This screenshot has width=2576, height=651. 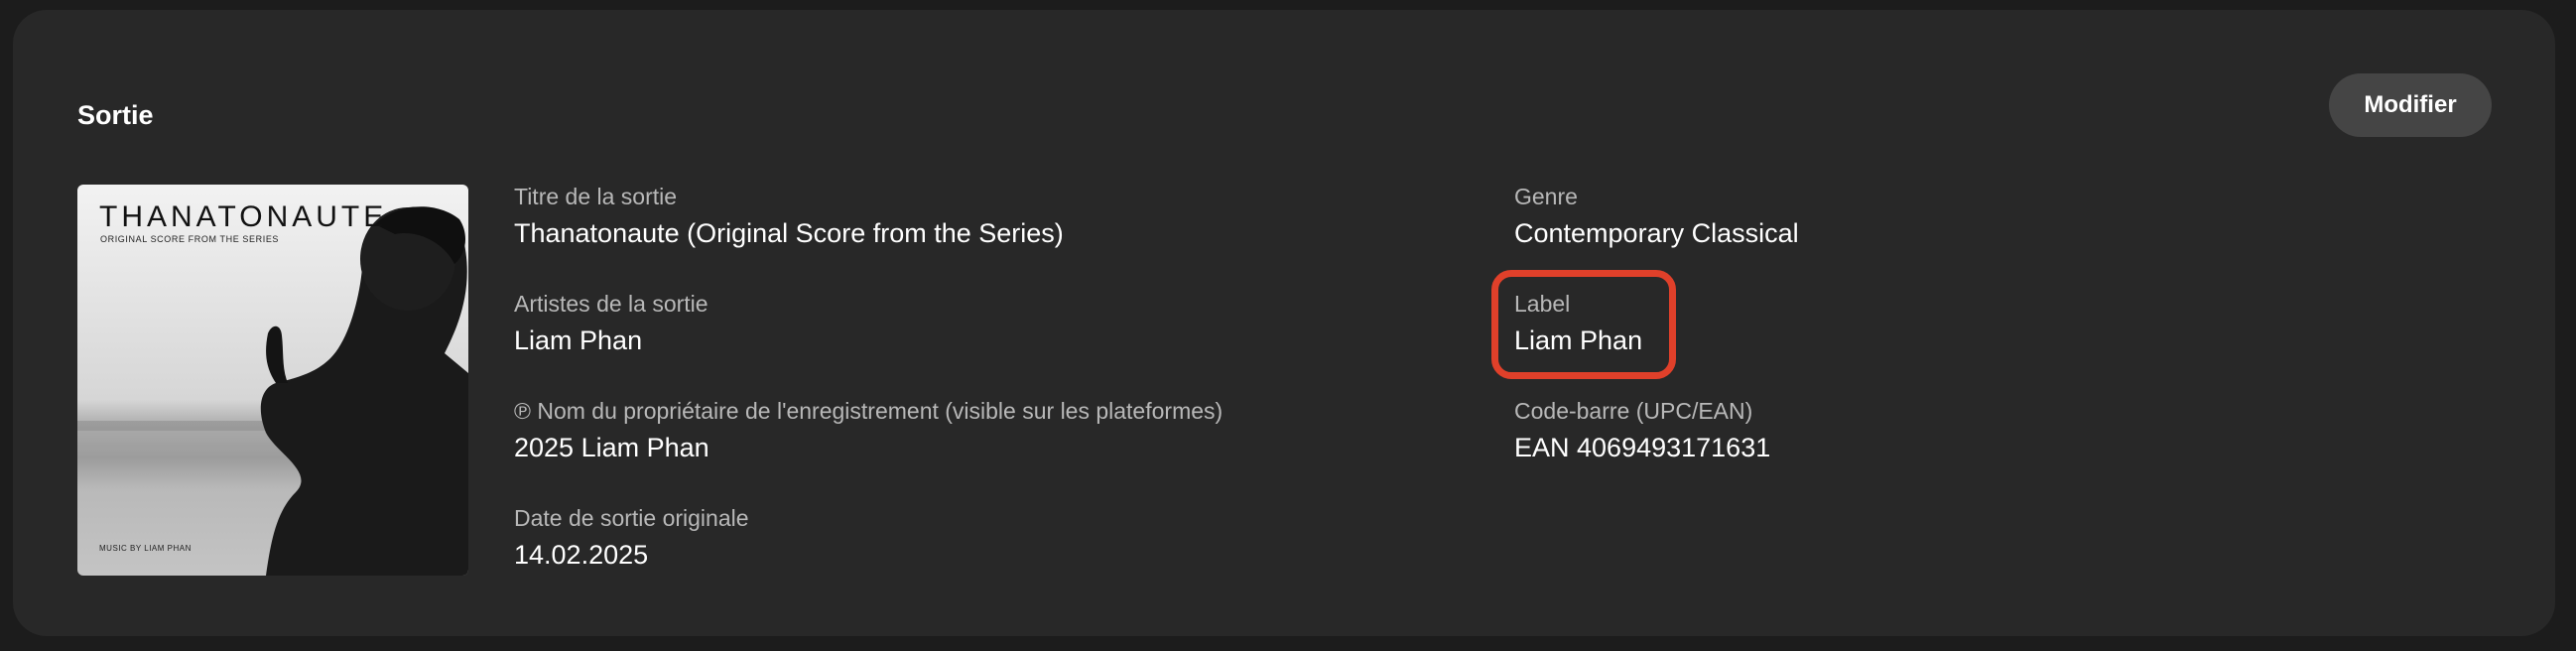 What do you see at coordinates (1657, 216) in the screenshot?
I see `field-genre: Genre Contemporary Classical` at bounding box center [1657, 216].